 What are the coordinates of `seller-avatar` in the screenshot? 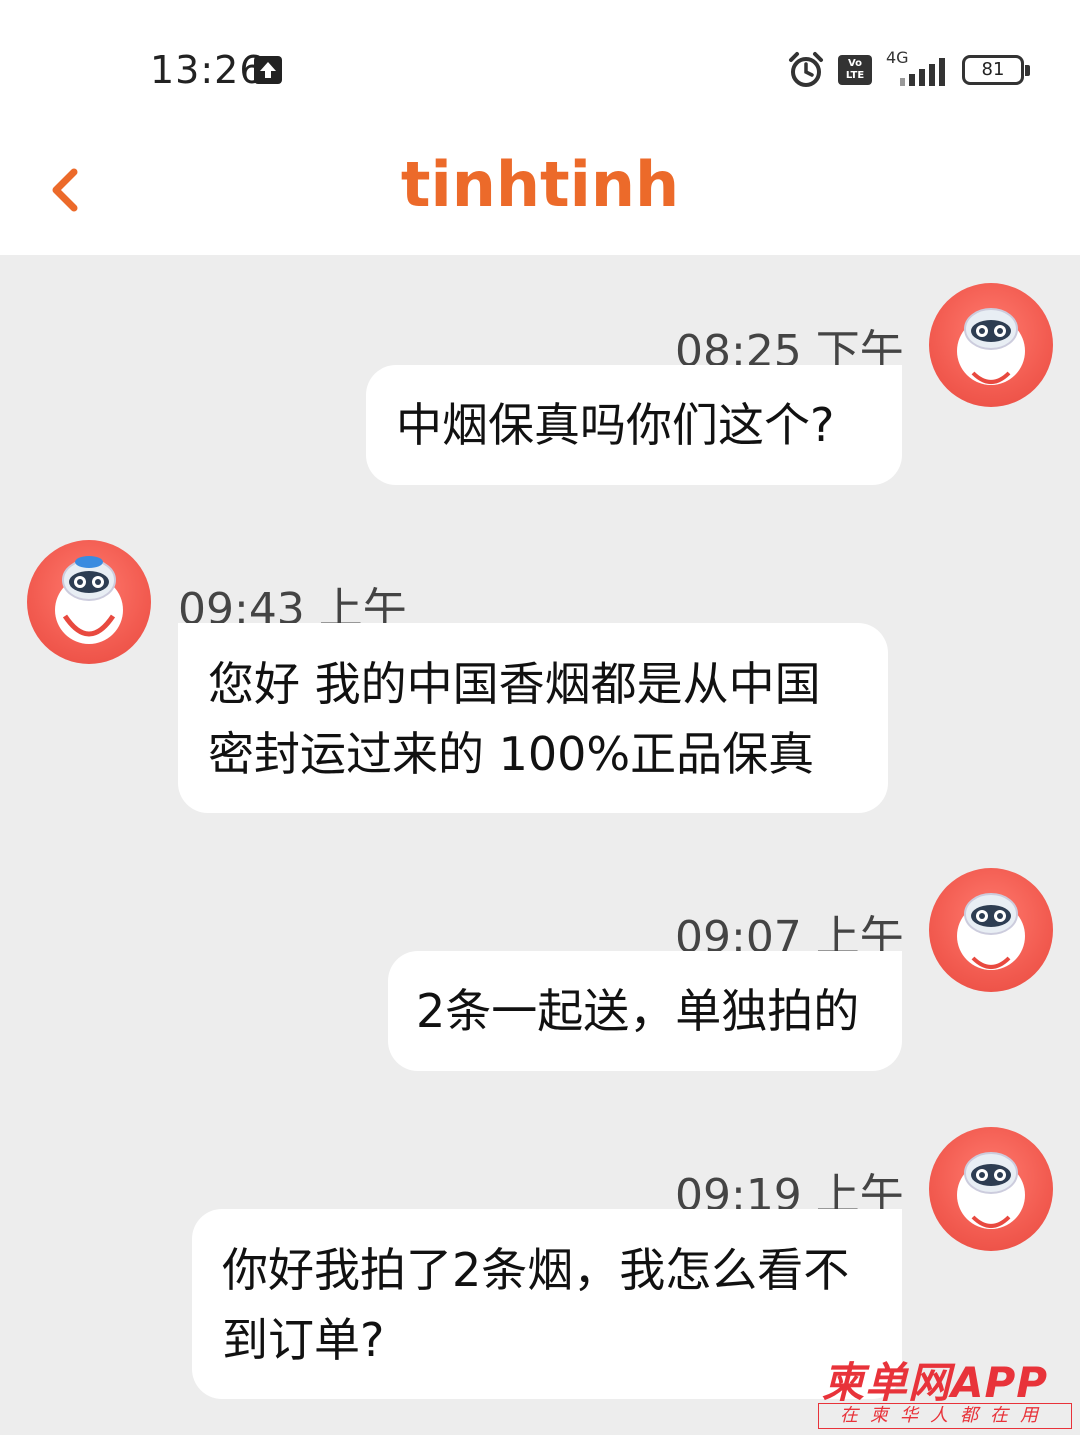 It's located at (89, 602).